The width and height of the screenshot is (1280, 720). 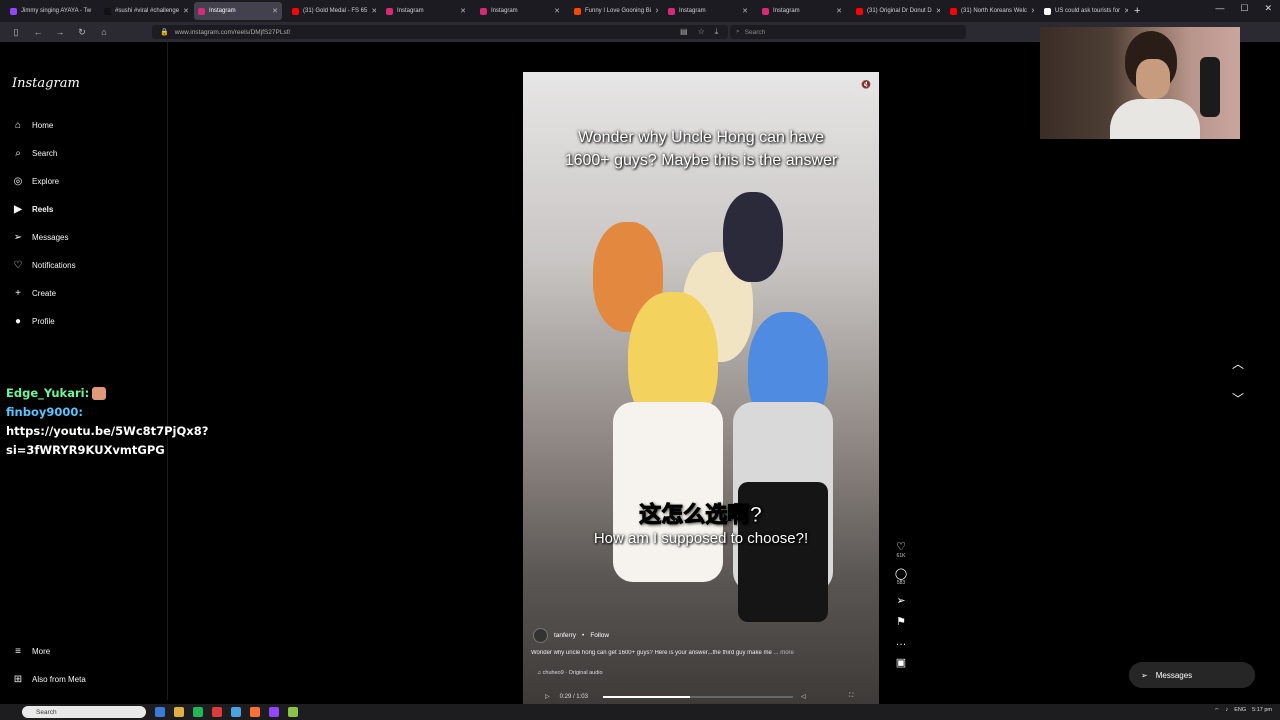 I want to click on browser-tab: Funny I Love Gooning Bi ✕, so click(x=614, y=11).